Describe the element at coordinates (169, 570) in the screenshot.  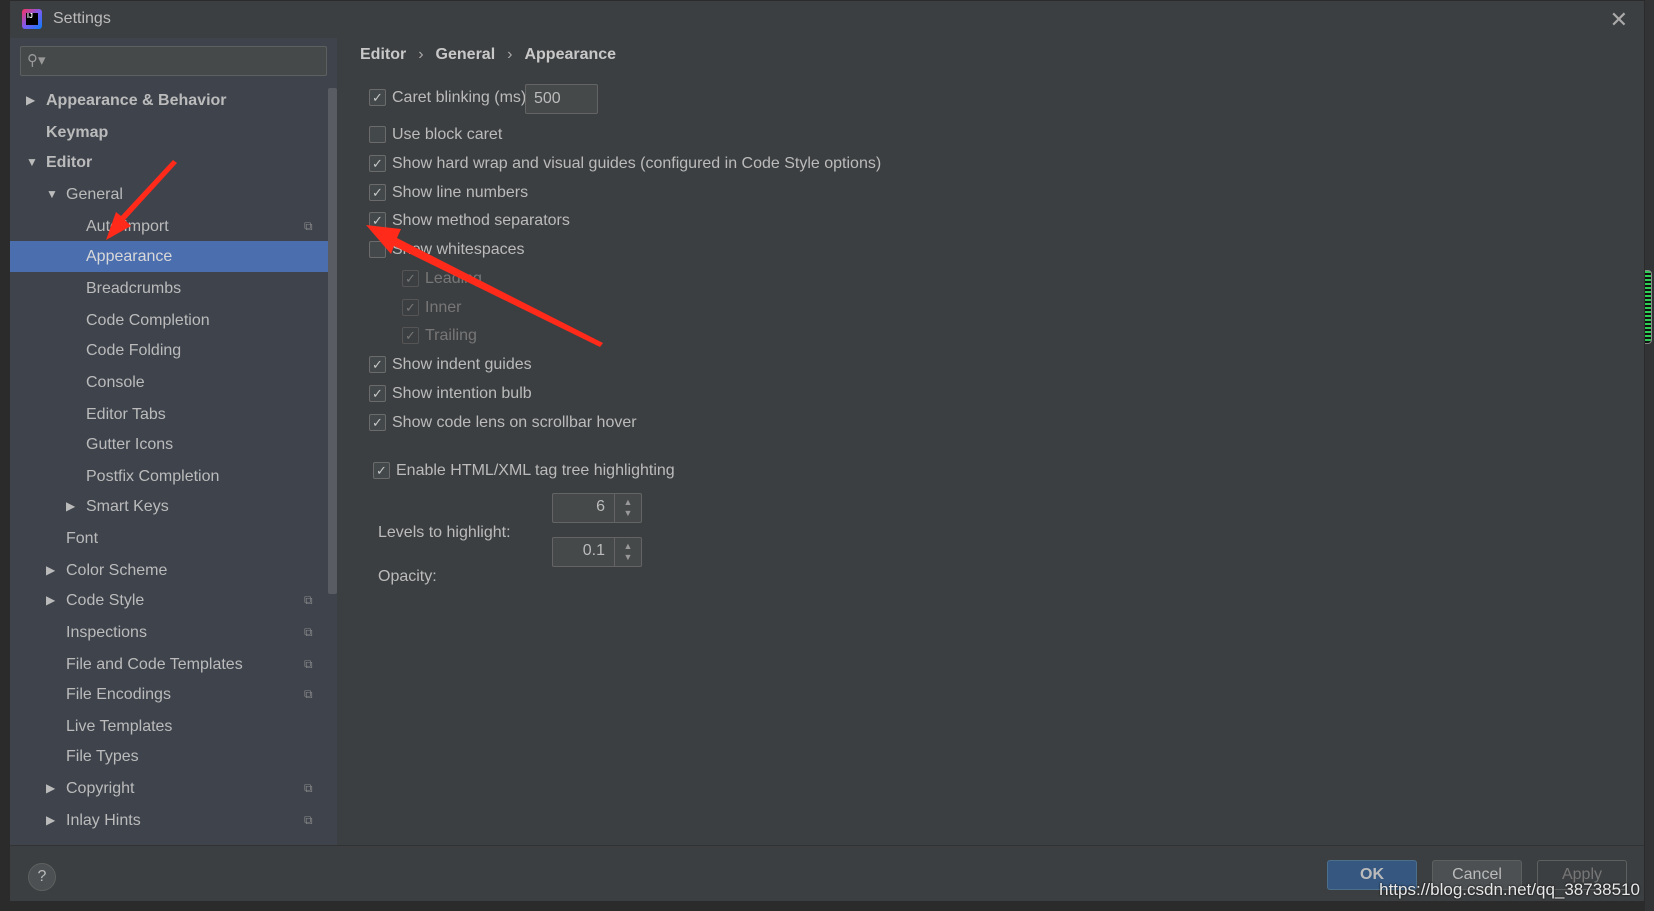
I see `sidebar-item-color-scheme: ▶ Color Scheme` at that location.